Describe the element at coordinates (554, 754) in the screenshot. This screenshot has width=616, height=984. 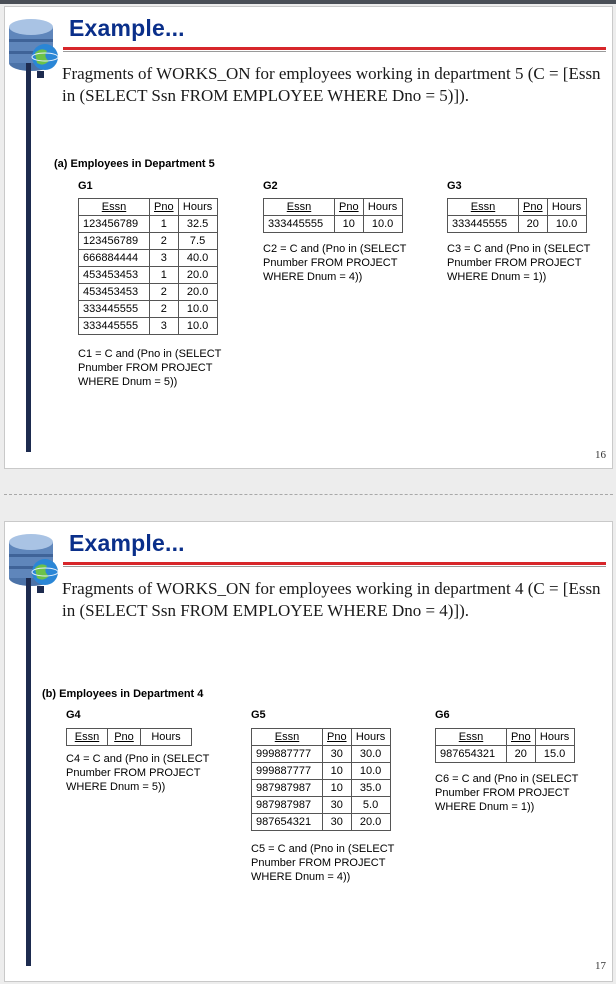
I see `hours-cell: 15.0` at that location.